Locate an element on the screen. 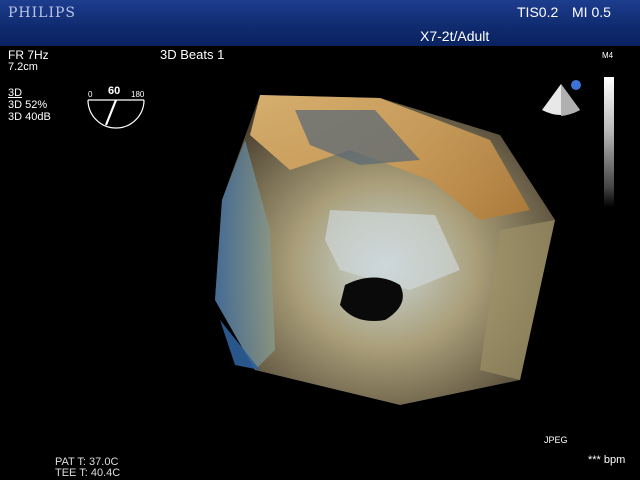 The image size is (640, 480). orientation-marker-icon is located at coordinates (576, 85).